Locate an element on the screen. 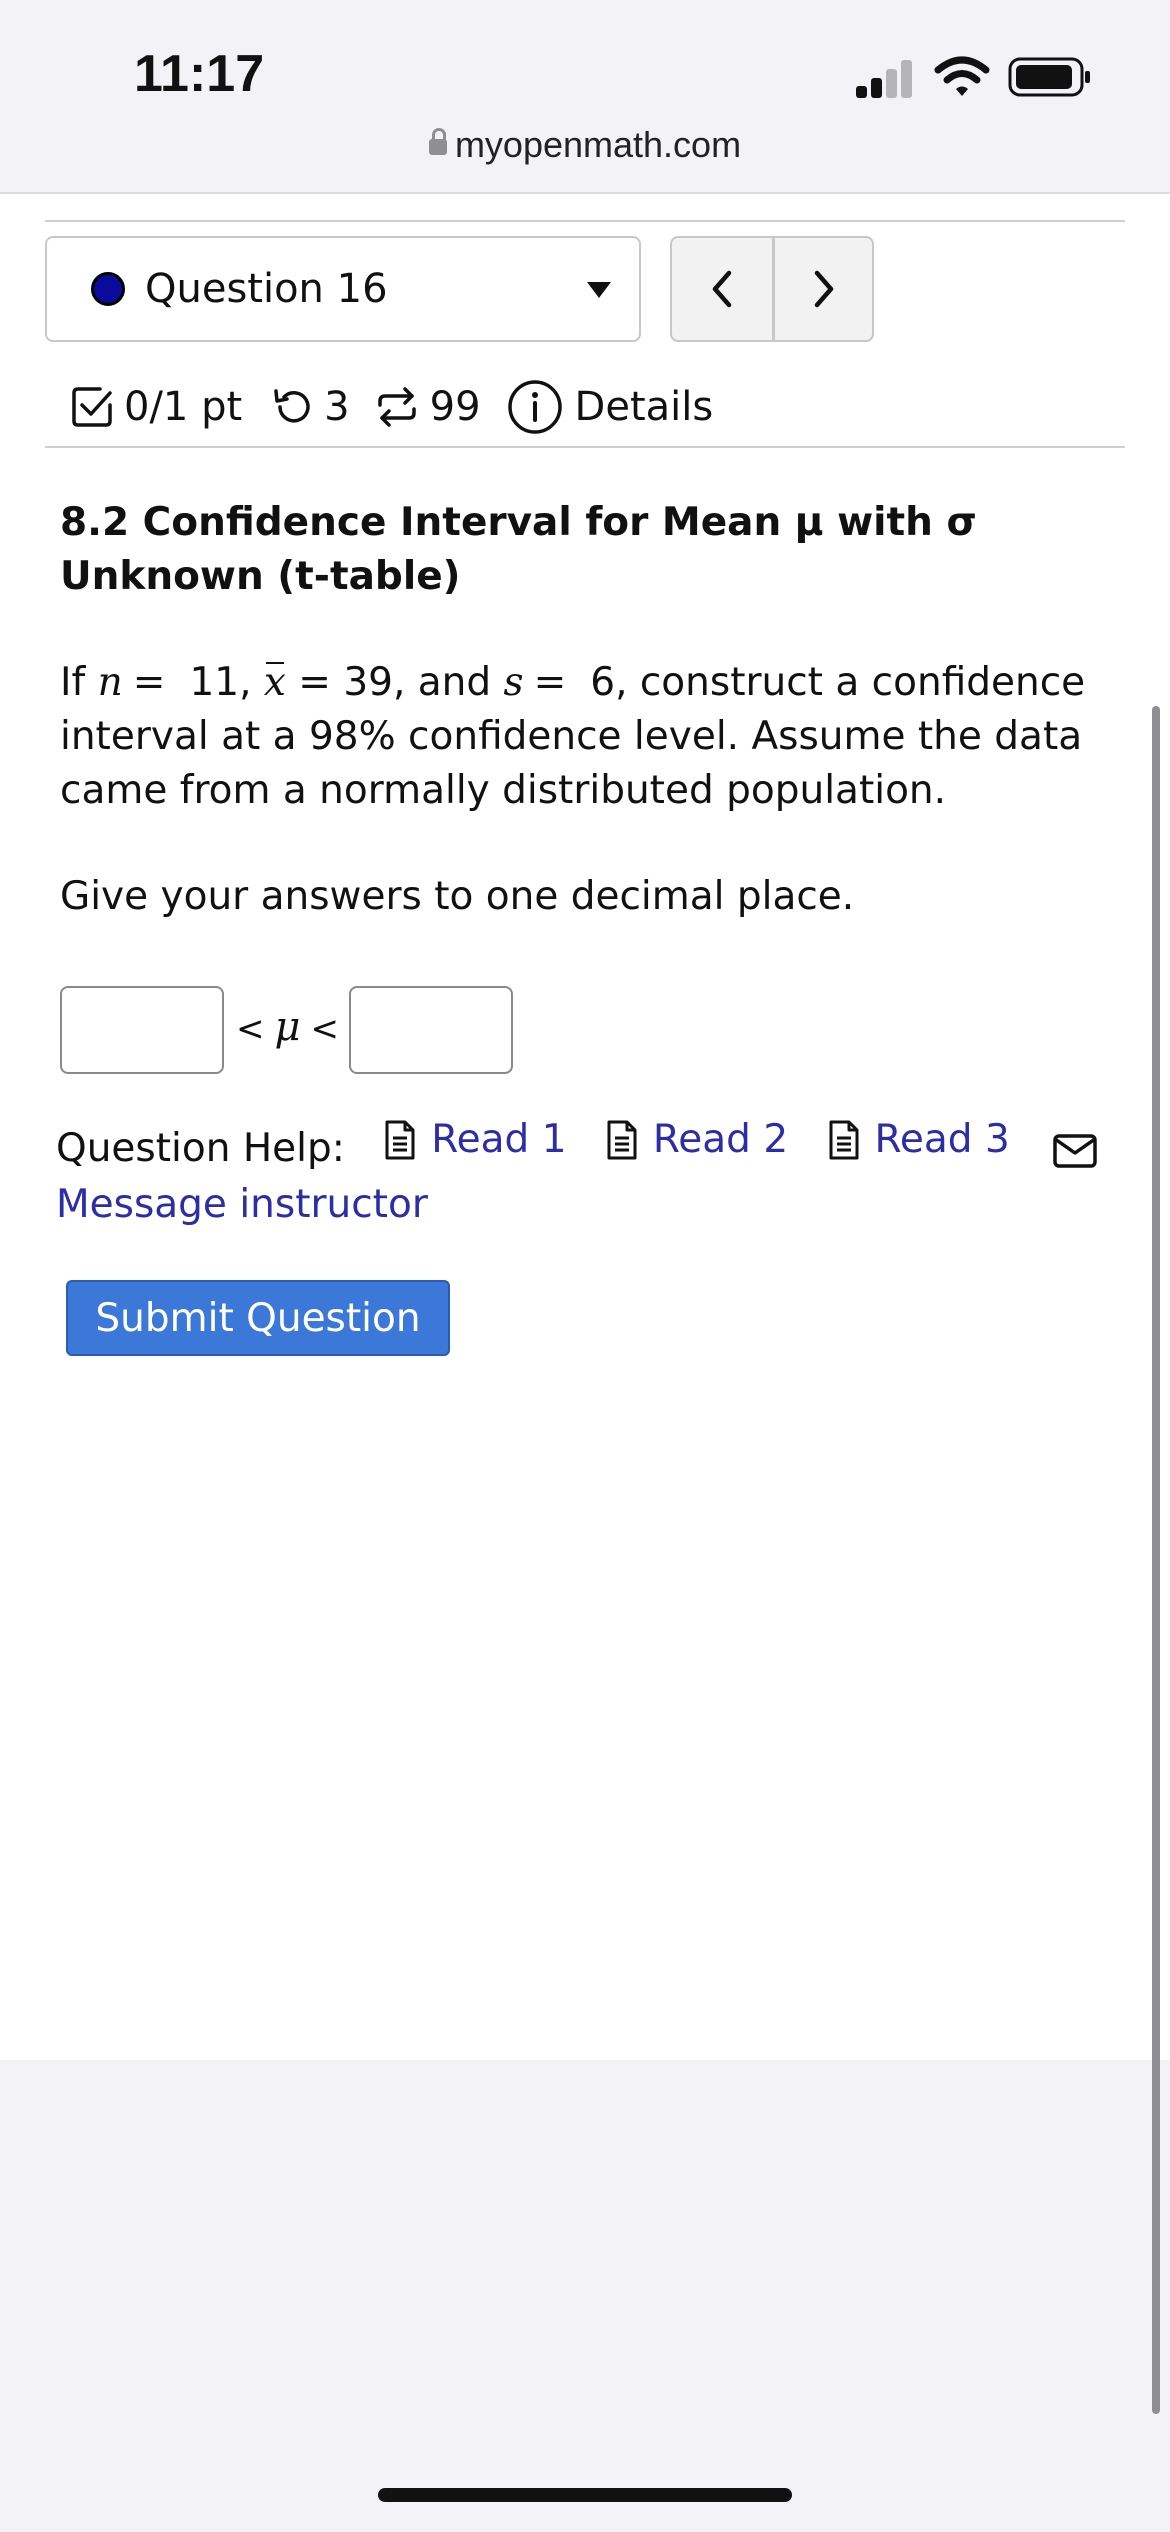  math-mu: μ is located at coordinates (287, 1027).